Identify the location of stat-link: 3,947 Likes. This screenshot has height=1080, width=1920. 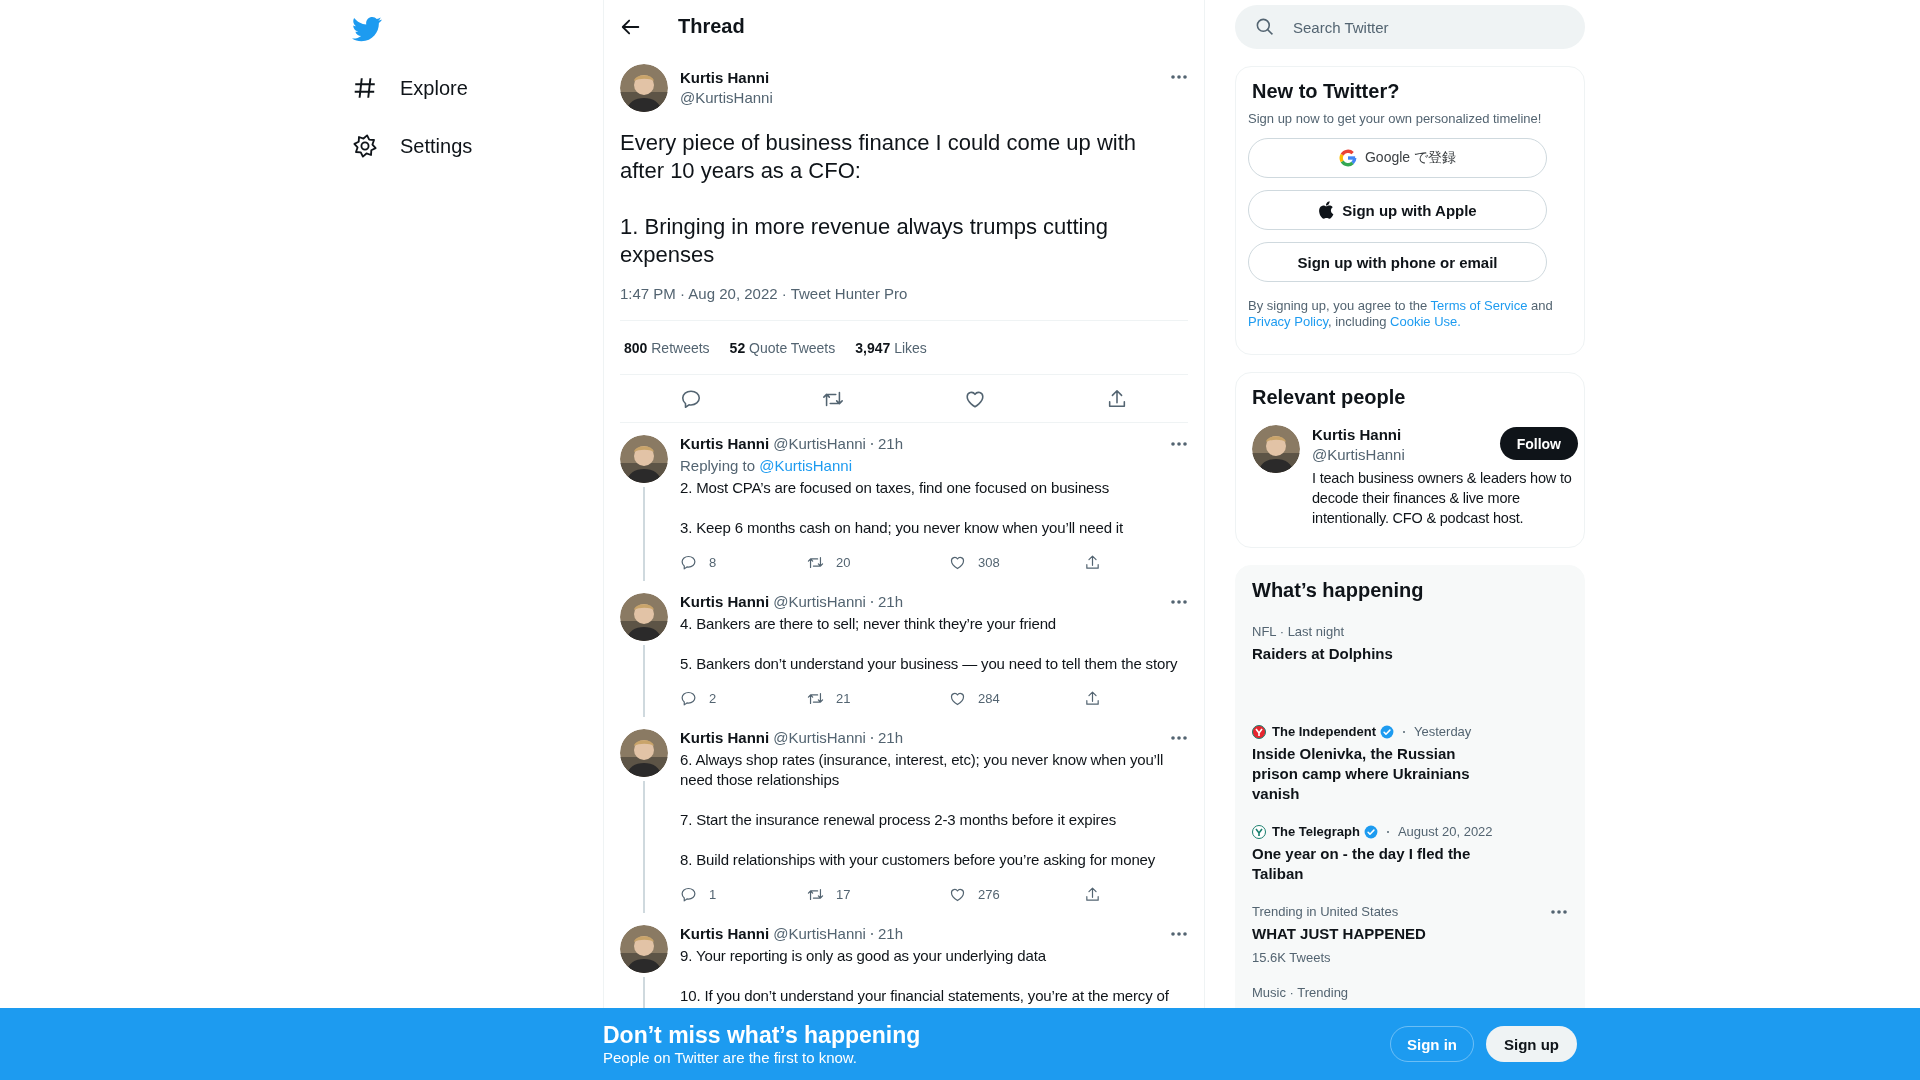
(891, 347).